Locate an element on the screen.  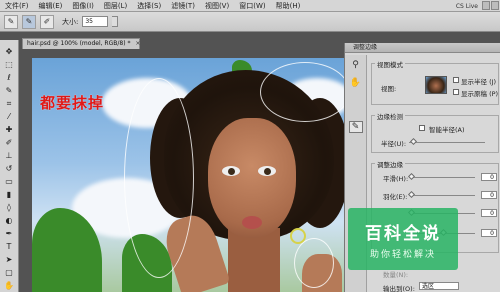
size-label: 大小: is located at coordinates (70, 21).